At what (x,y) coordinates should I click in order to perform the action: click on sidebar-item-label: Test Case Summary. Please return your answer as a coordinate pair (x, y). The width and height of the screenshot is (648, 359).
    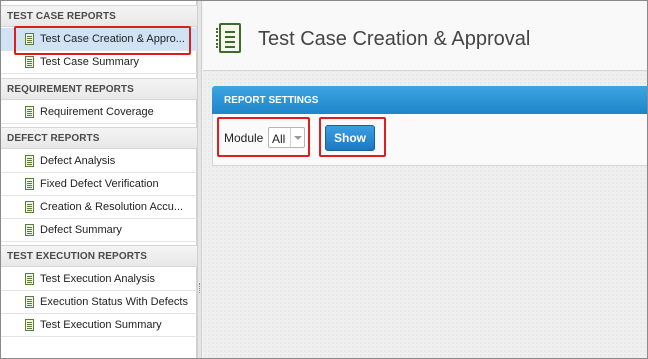
    Looking at the image, I should click on (90, 62).